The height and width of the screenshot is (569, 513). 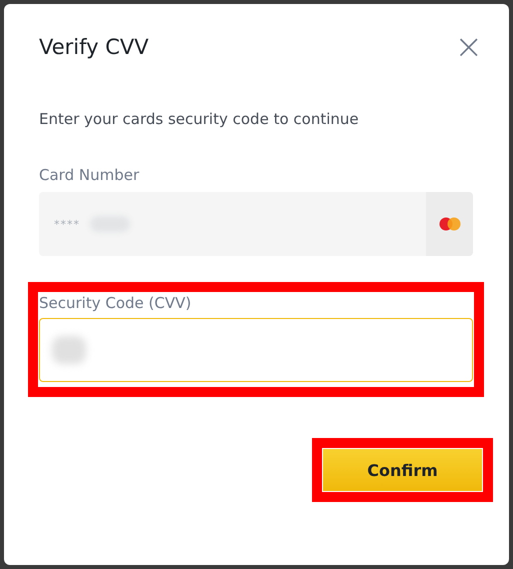 I want to click on field-label: Security Code (CVV), so click(x=115, y=303).